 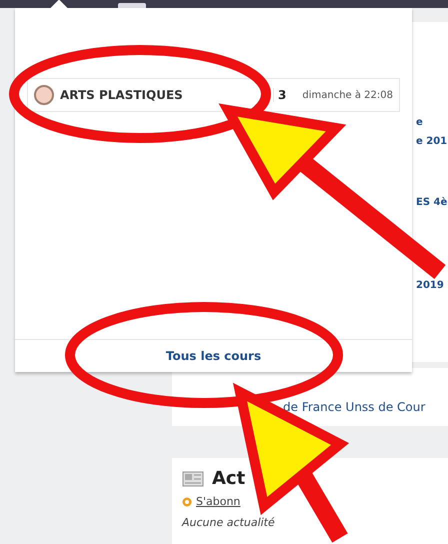 What do you see at coordinates (218, 501) in the screenshot?
I see `subscribe-link: S'abonn` at bounding box center [218, 501].